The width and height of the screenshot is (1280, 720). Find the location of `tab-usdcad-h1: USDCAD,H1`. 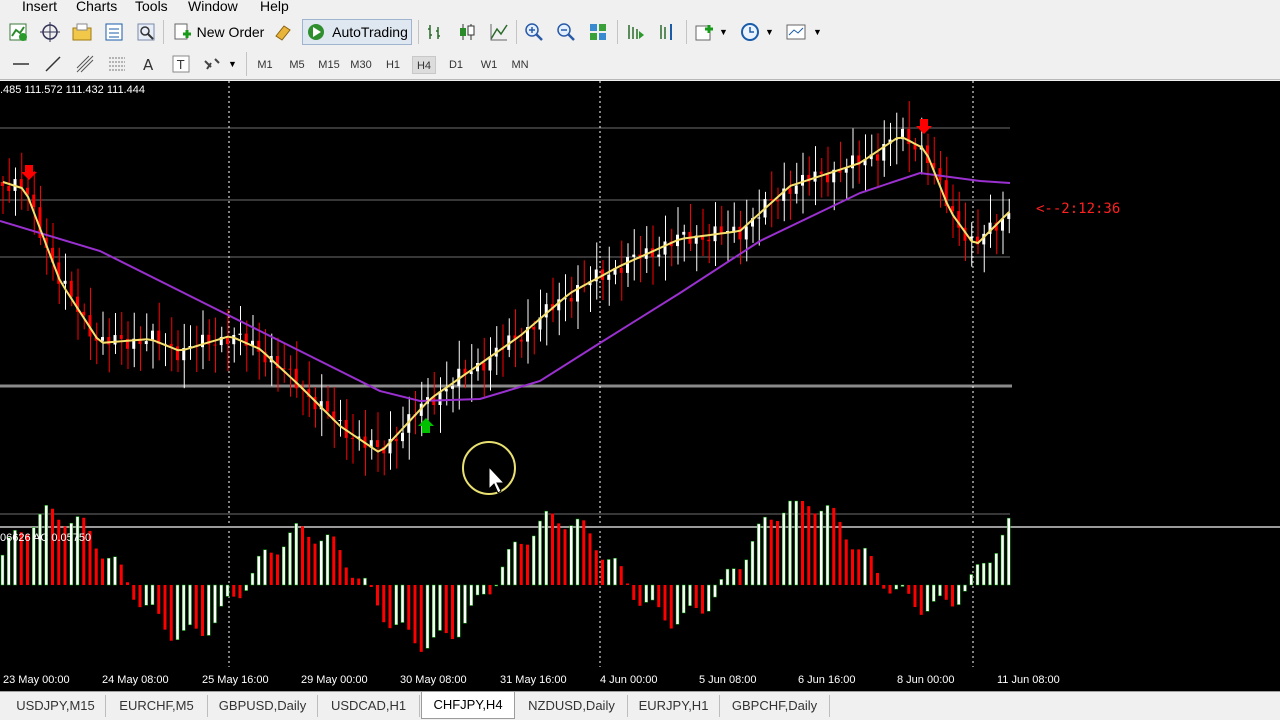

tab-usdcad-h1: USDCAD,H1 is located at coordinates (369, 706).